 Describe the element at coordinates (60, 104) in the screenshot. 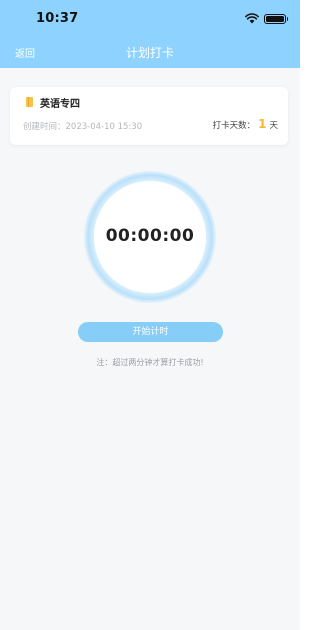

I see `course-name: 英语专四` at that location.